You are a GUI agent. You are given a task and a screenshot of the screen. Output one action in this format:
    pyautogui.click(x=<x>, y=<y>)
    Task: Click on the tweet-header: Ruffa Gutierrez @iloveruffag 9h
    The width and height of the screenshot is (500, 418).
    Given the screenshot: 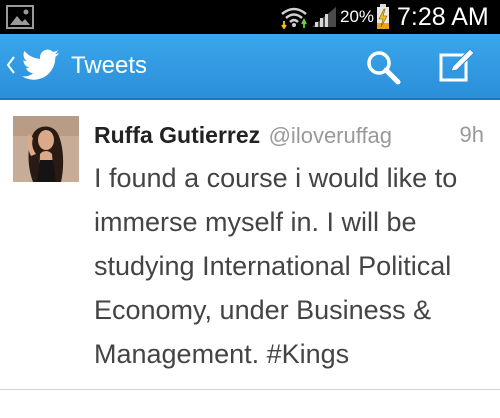 What is the action you would take?
    pyautogui.click(x=289, y=135)
    